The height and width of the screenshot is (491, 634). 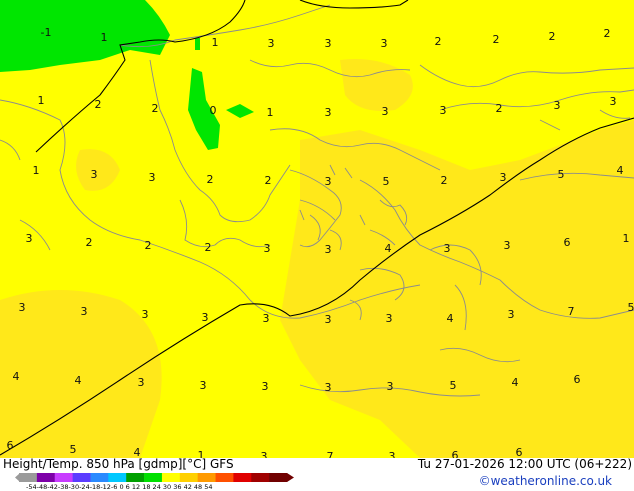 I want to click on credit-link: ©weatheronline.co.uk, so click(x=545, y=481).